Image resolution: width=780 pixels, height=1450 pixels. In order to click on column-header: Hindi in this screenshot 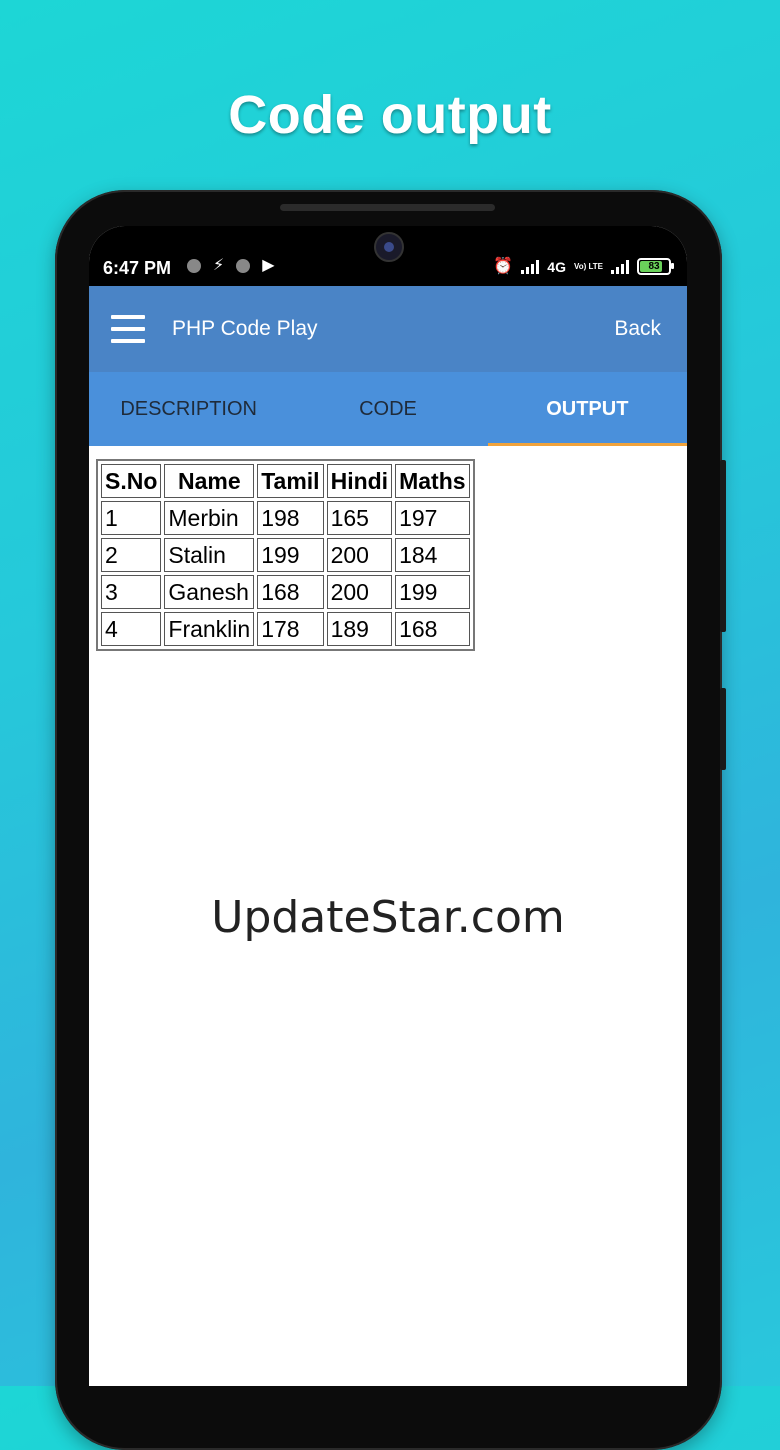, I will do `click(359, 481)`.